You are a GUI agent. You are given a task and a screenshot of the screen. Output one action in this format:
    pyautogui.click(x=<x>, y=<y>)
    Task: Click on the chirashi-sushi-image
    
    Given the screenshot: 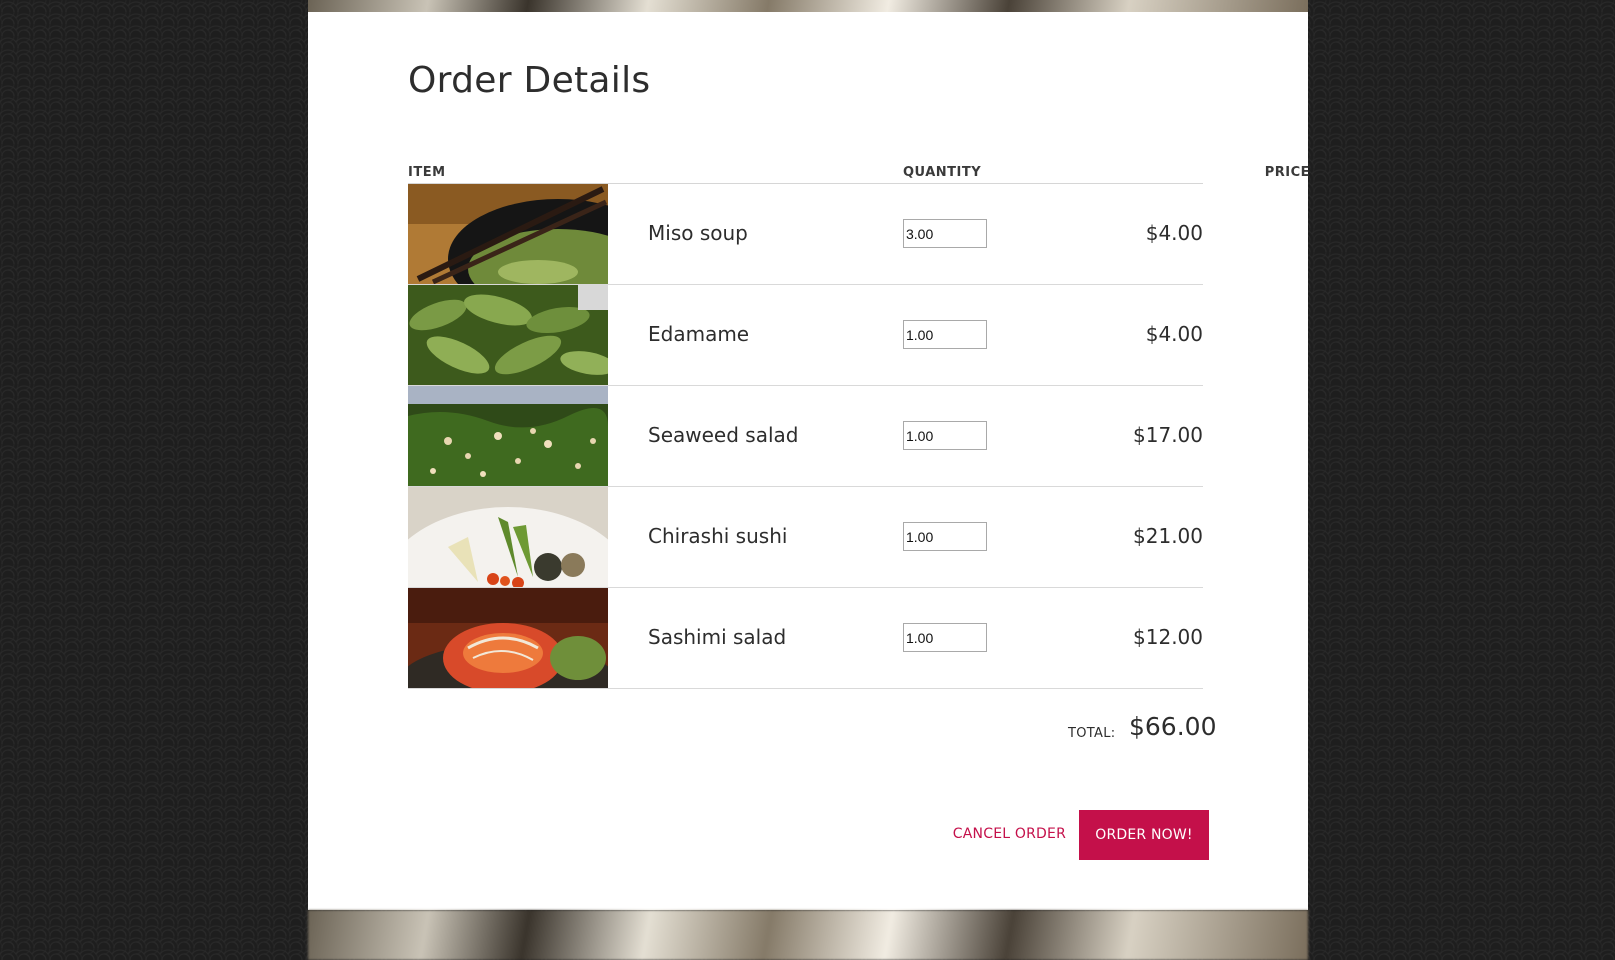 What is the action you would take?
    pyautogui.click(x=508, y=537)
    